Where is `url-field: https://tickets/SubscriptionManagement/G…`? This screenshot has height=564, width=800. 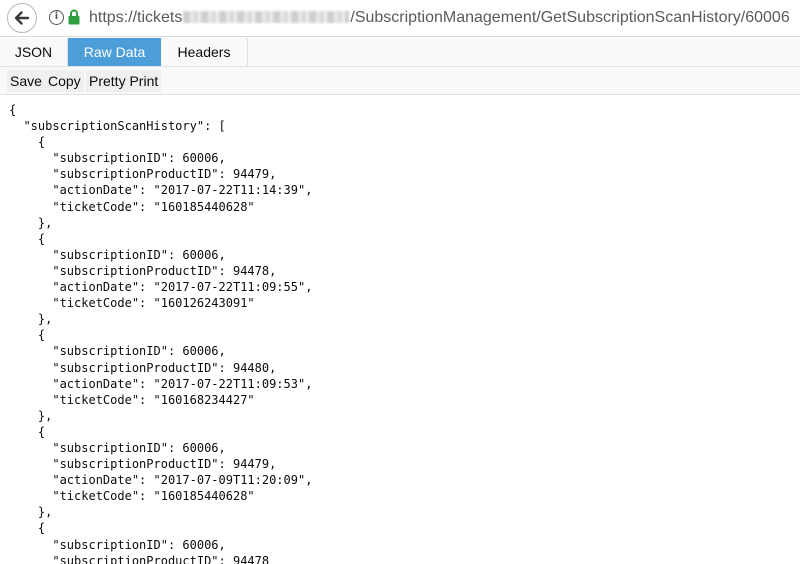 url-field: https://tickets/SubscriptionManagement/G… is located at coordinates (439, 18).